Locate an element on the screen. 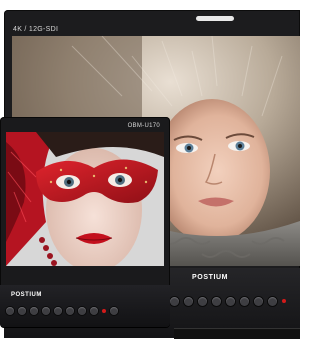 Image resolution: width=320 pixels, height=350 pixels. small-input-knob is located at coordinates (10, 311).